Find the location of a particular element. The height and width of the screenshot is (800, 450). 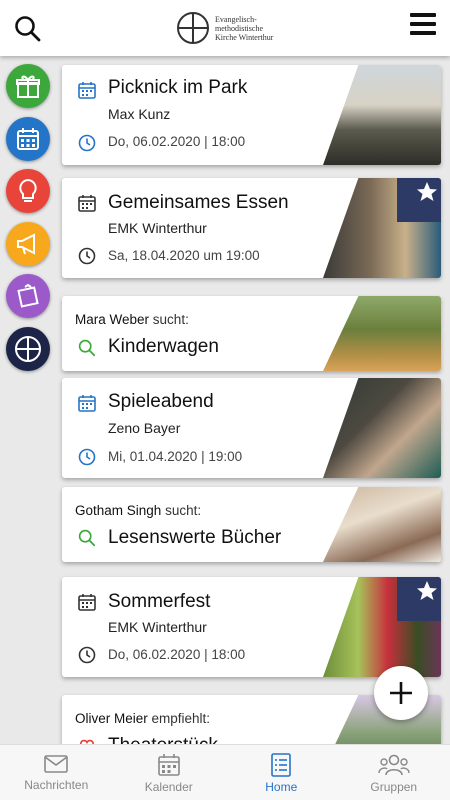

idea-category-button is located at coordinates (28, 191).